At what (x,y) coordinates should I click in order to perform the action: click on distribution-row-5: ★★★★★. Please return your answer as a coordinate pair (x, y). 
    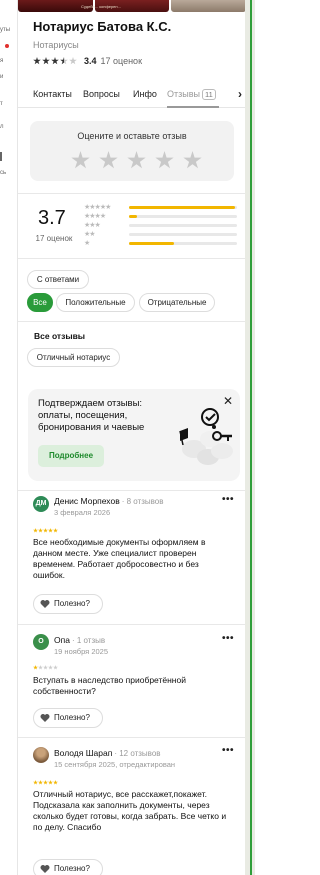
    Looking at the image, I should click on (161, 208).